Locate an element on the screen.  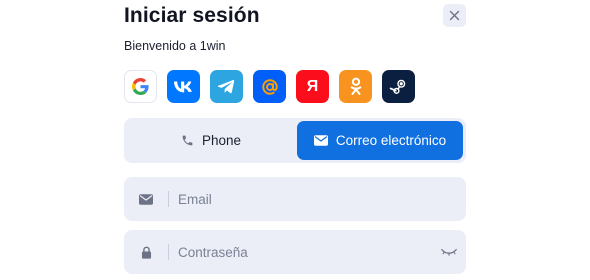
ok-icon is located at coordinates (355, 86).